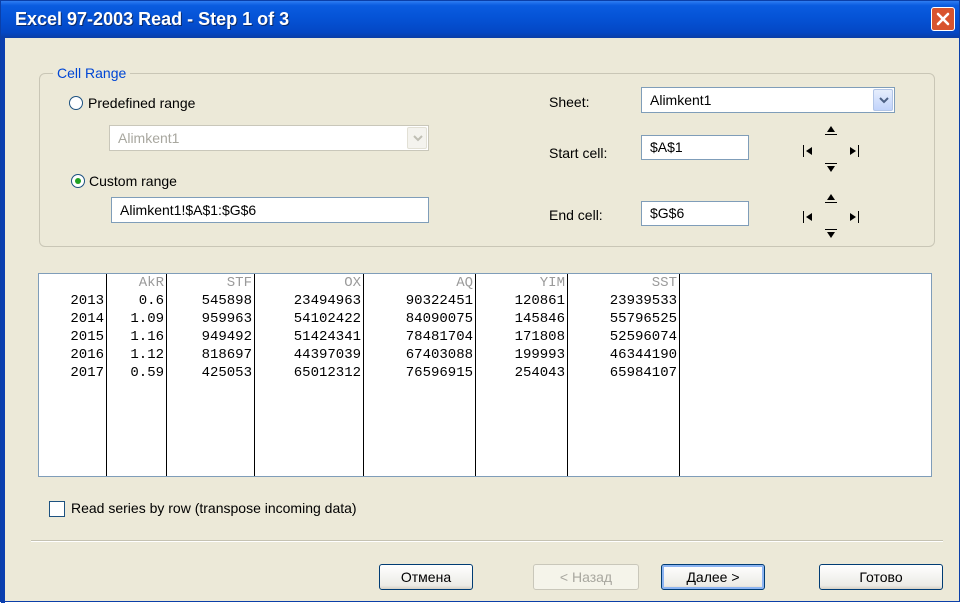 The width and height of the screenshot is (960, 603). I want to click on preview-column: YIM 120861 145846 171808 199993 254043, so click(522, 375).